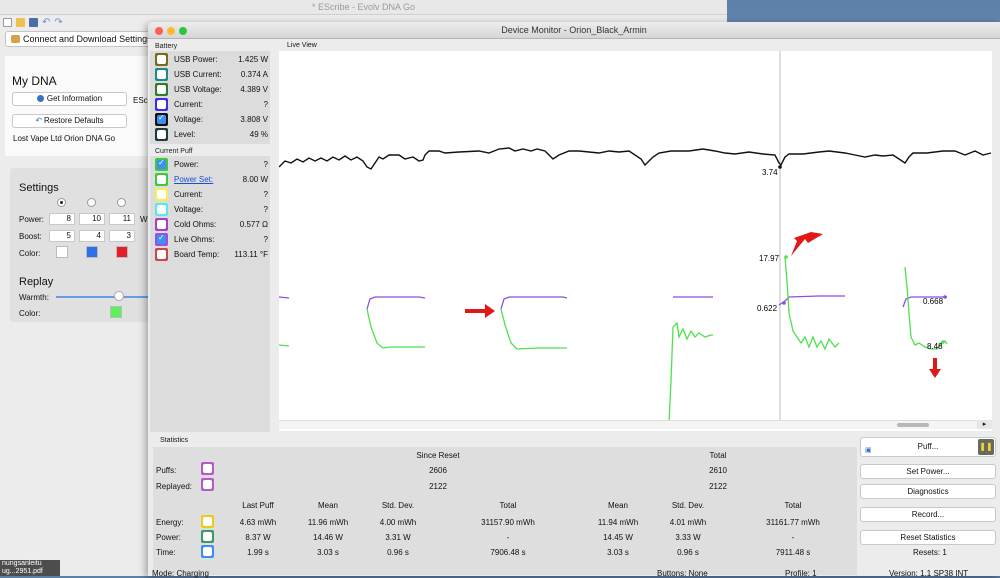  What do you see at coordinates (30, 253) in the screenshot?
I see `color-label: Color:` at bounding box center [30, 253].